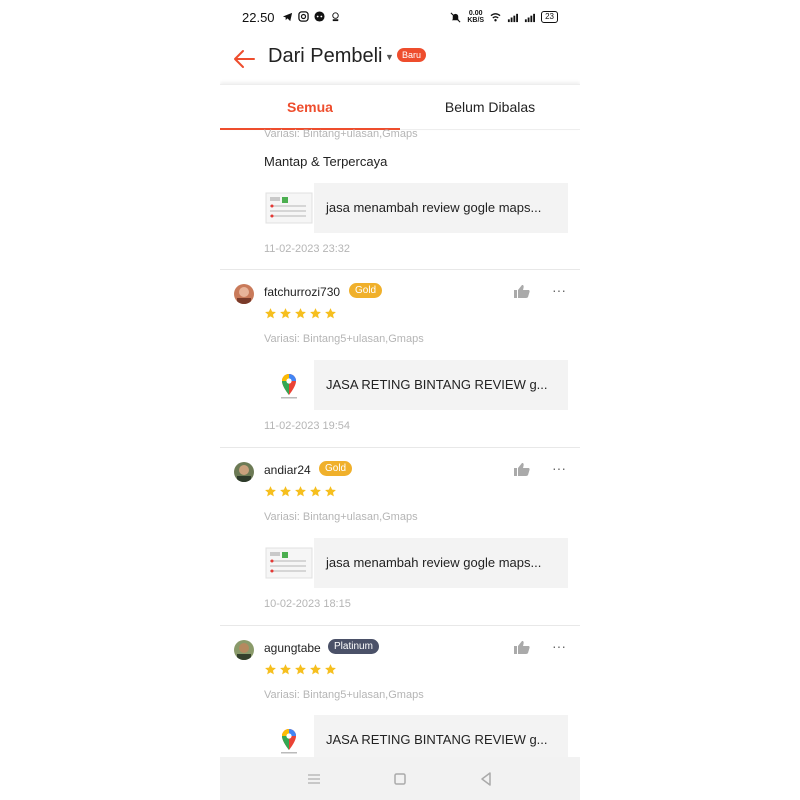 The image size is (800, 800). I want to click on username: fatchurrozi730, so click(302, 292).